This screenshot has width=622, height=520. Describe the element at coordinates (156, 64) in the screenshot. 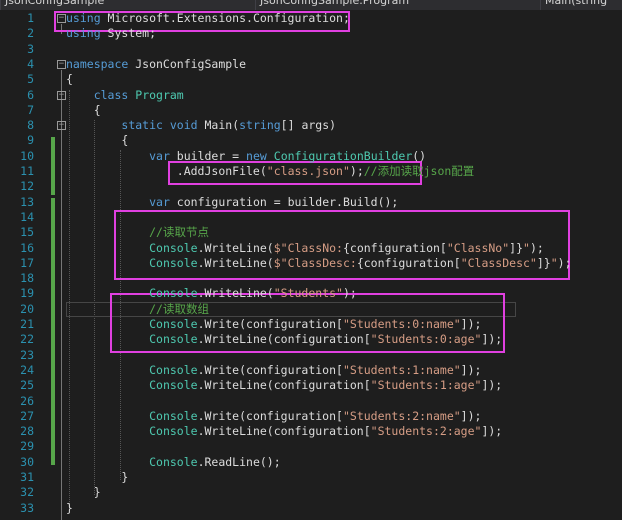

I see `code-line: namespace JsonConfigSample` at that location.